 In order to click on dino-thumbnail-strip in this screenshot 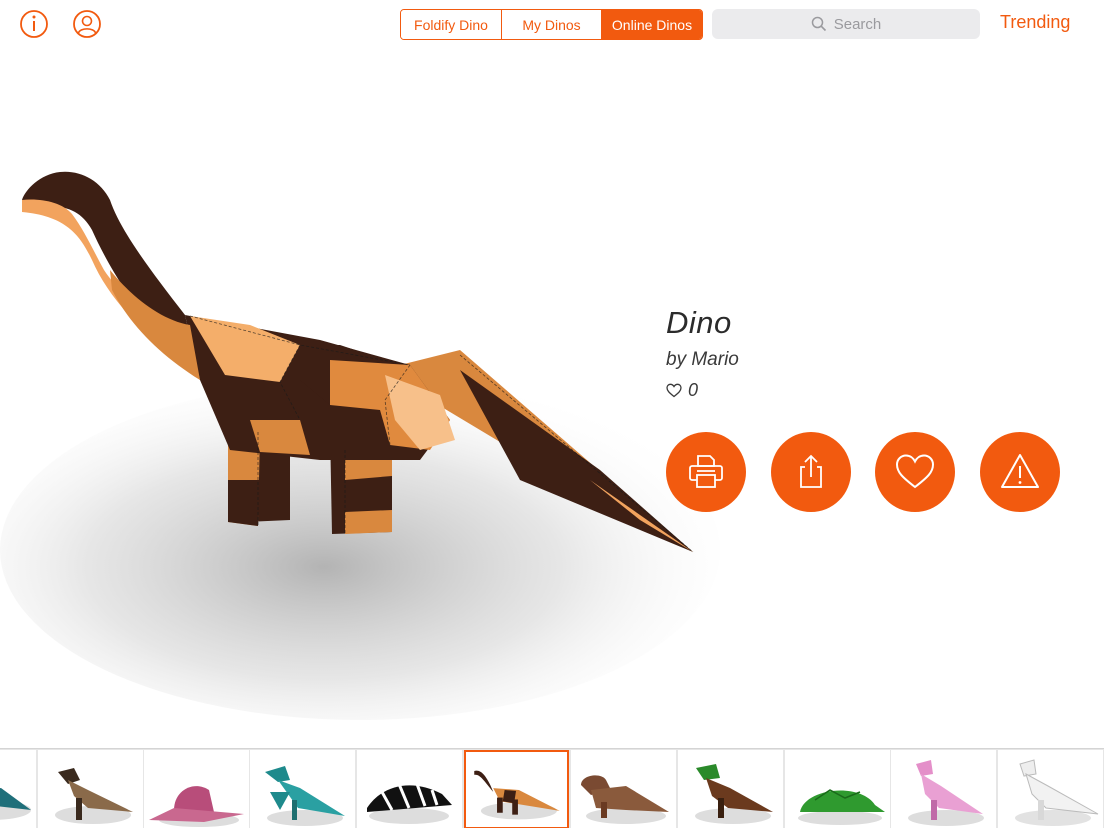, I will do `click(552, 788)`.